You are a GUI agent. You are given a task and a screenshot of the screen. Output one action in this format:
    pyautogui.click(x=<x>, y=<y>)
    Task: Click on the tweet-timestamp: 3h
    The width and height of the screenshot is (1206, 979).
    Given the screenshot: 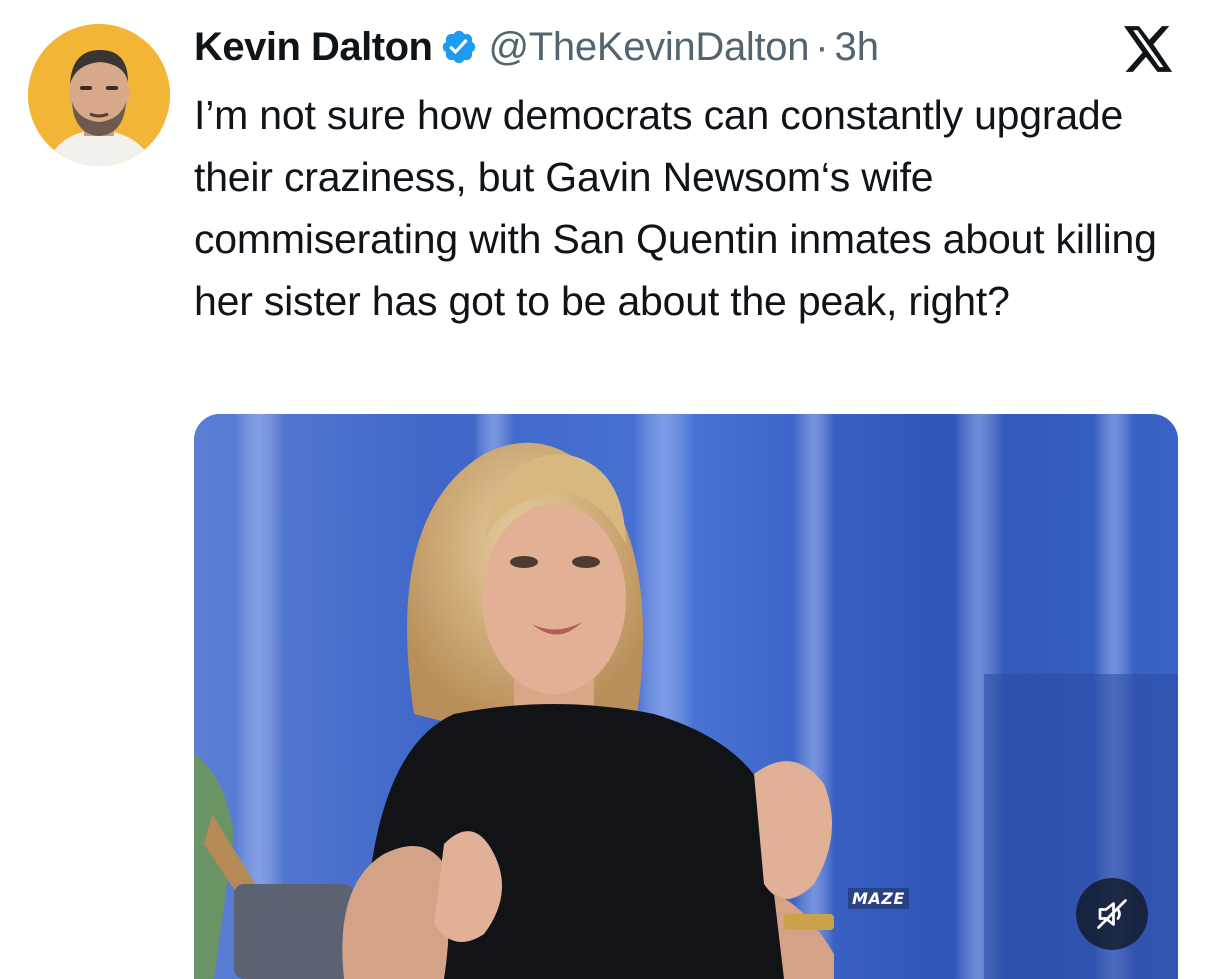 What is the action you would take?
    pyautogui.click(x=857, y=47)
    